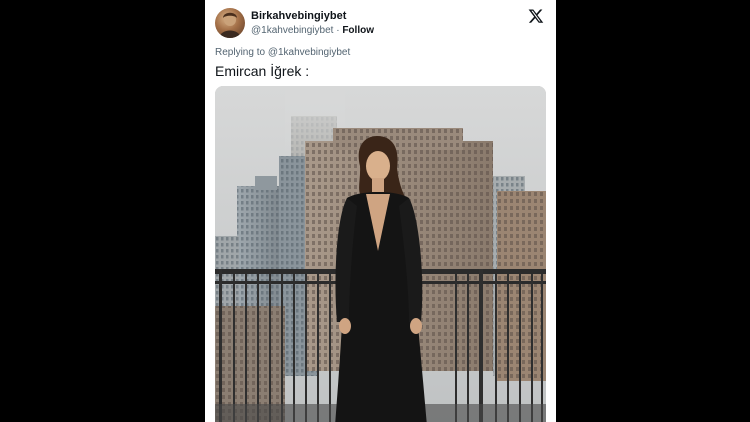 The width and height of the screenshot is (750, 422). I want to click on avatar-image, so click(230, 25).